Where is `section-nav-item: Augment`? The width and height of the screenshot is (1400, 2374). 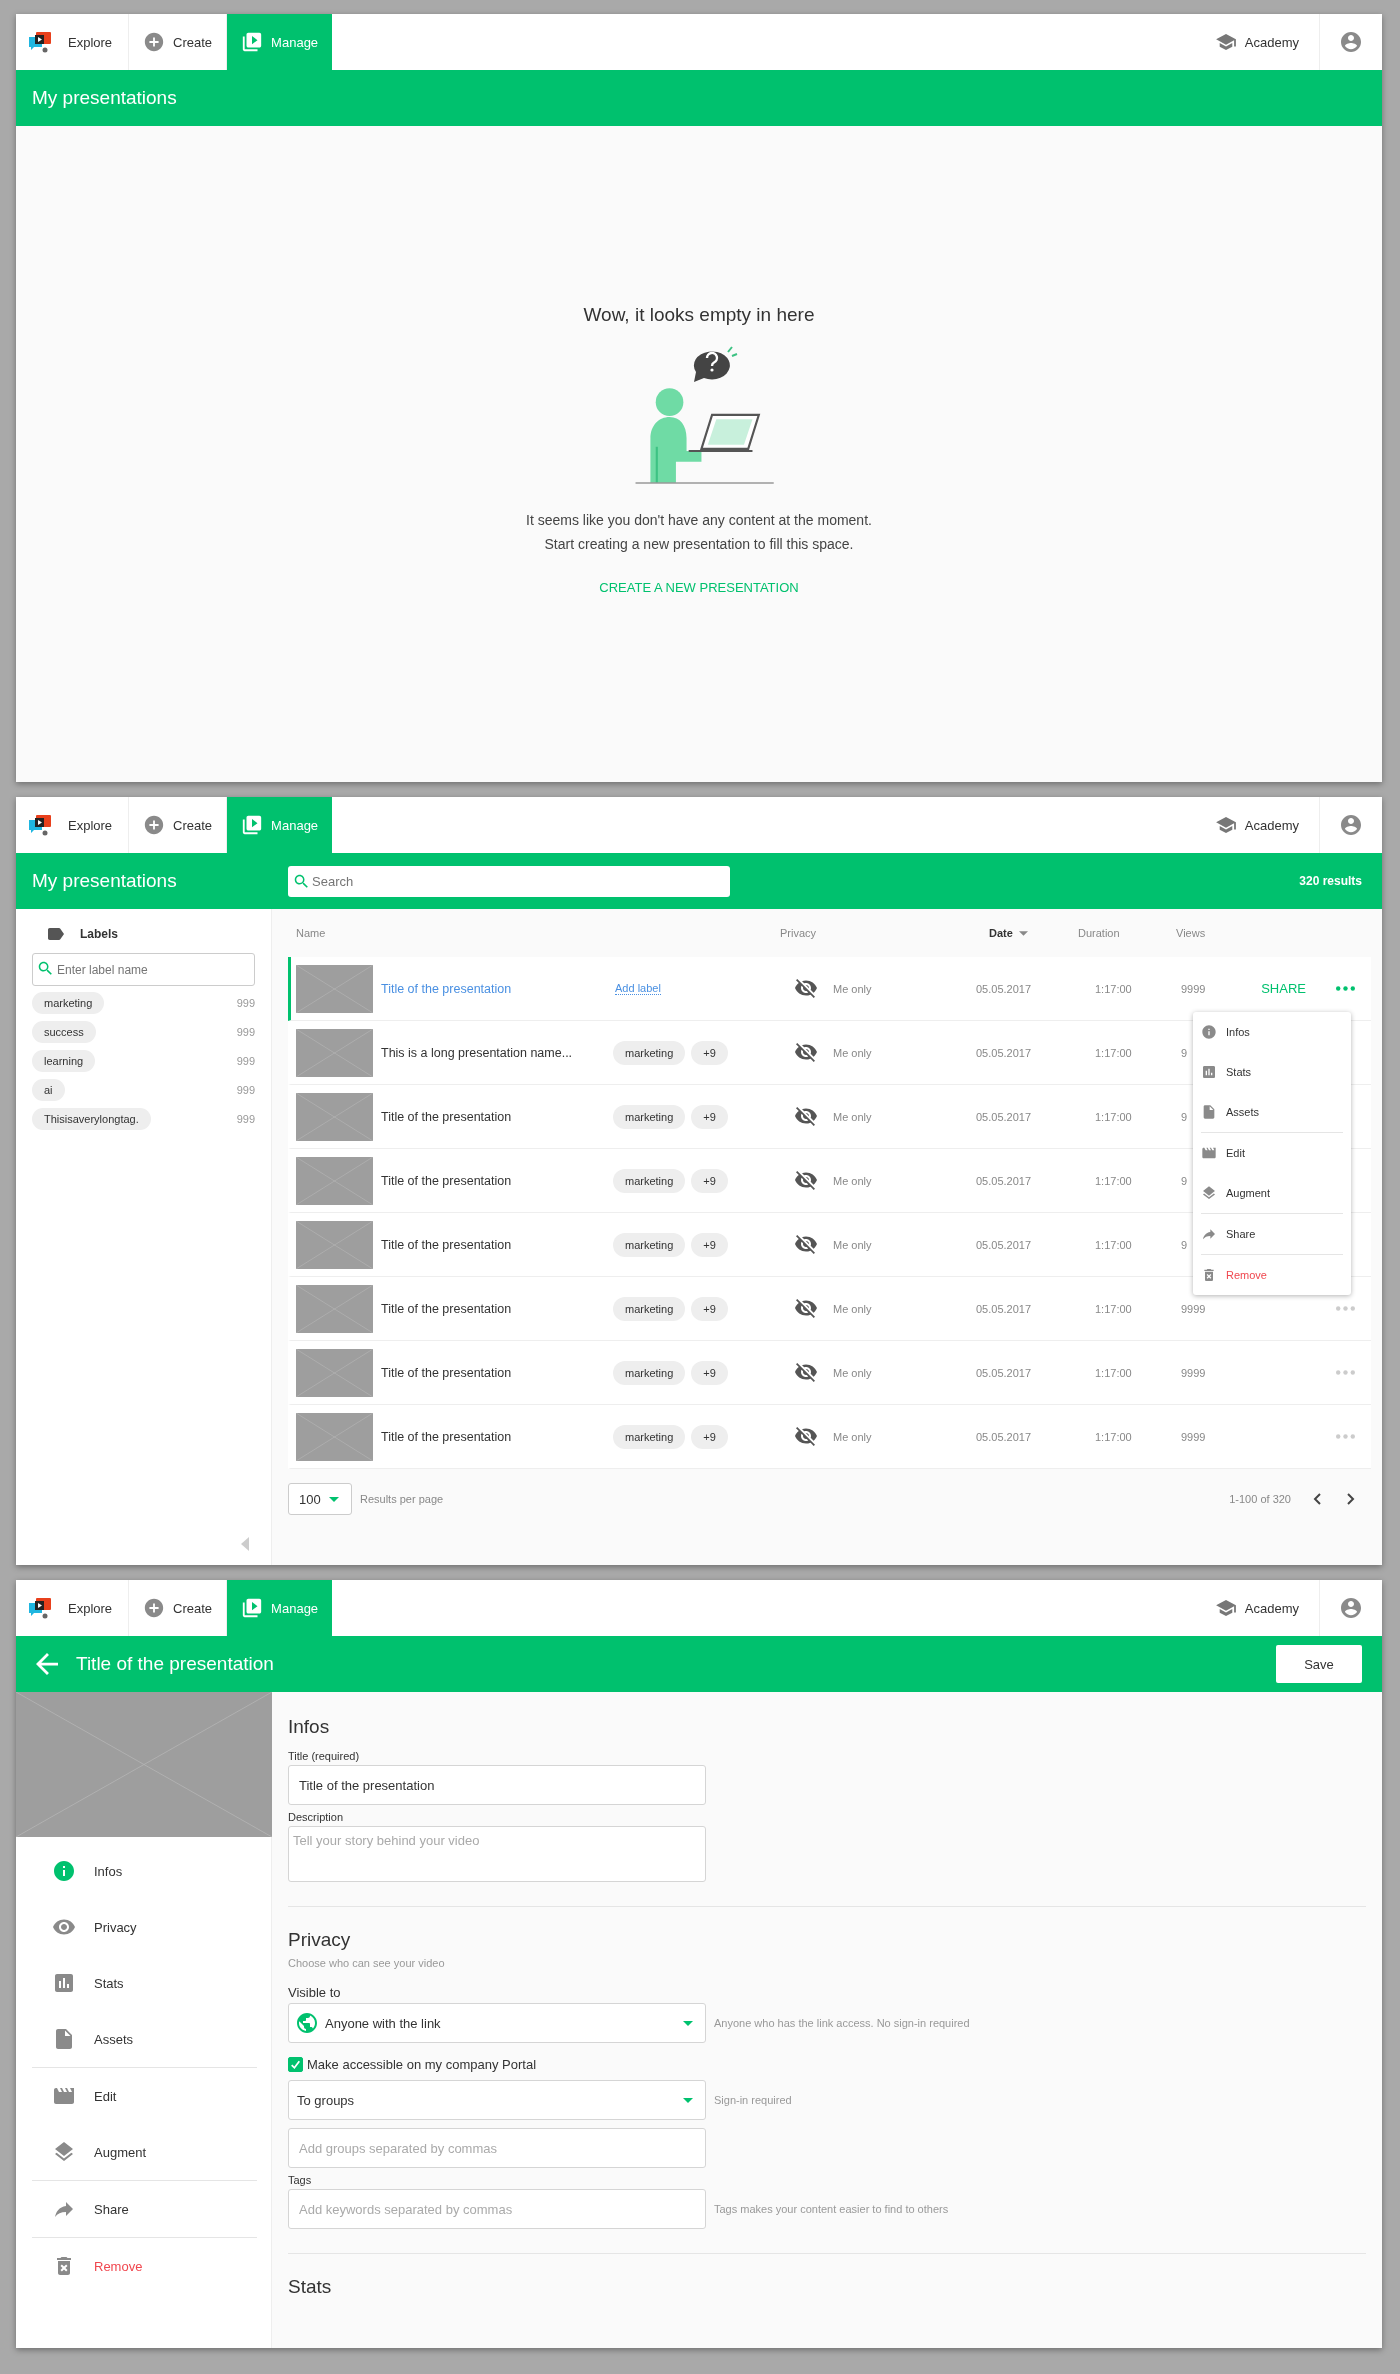
section-nav-item: Augment is located at coordinates (144, 2152).